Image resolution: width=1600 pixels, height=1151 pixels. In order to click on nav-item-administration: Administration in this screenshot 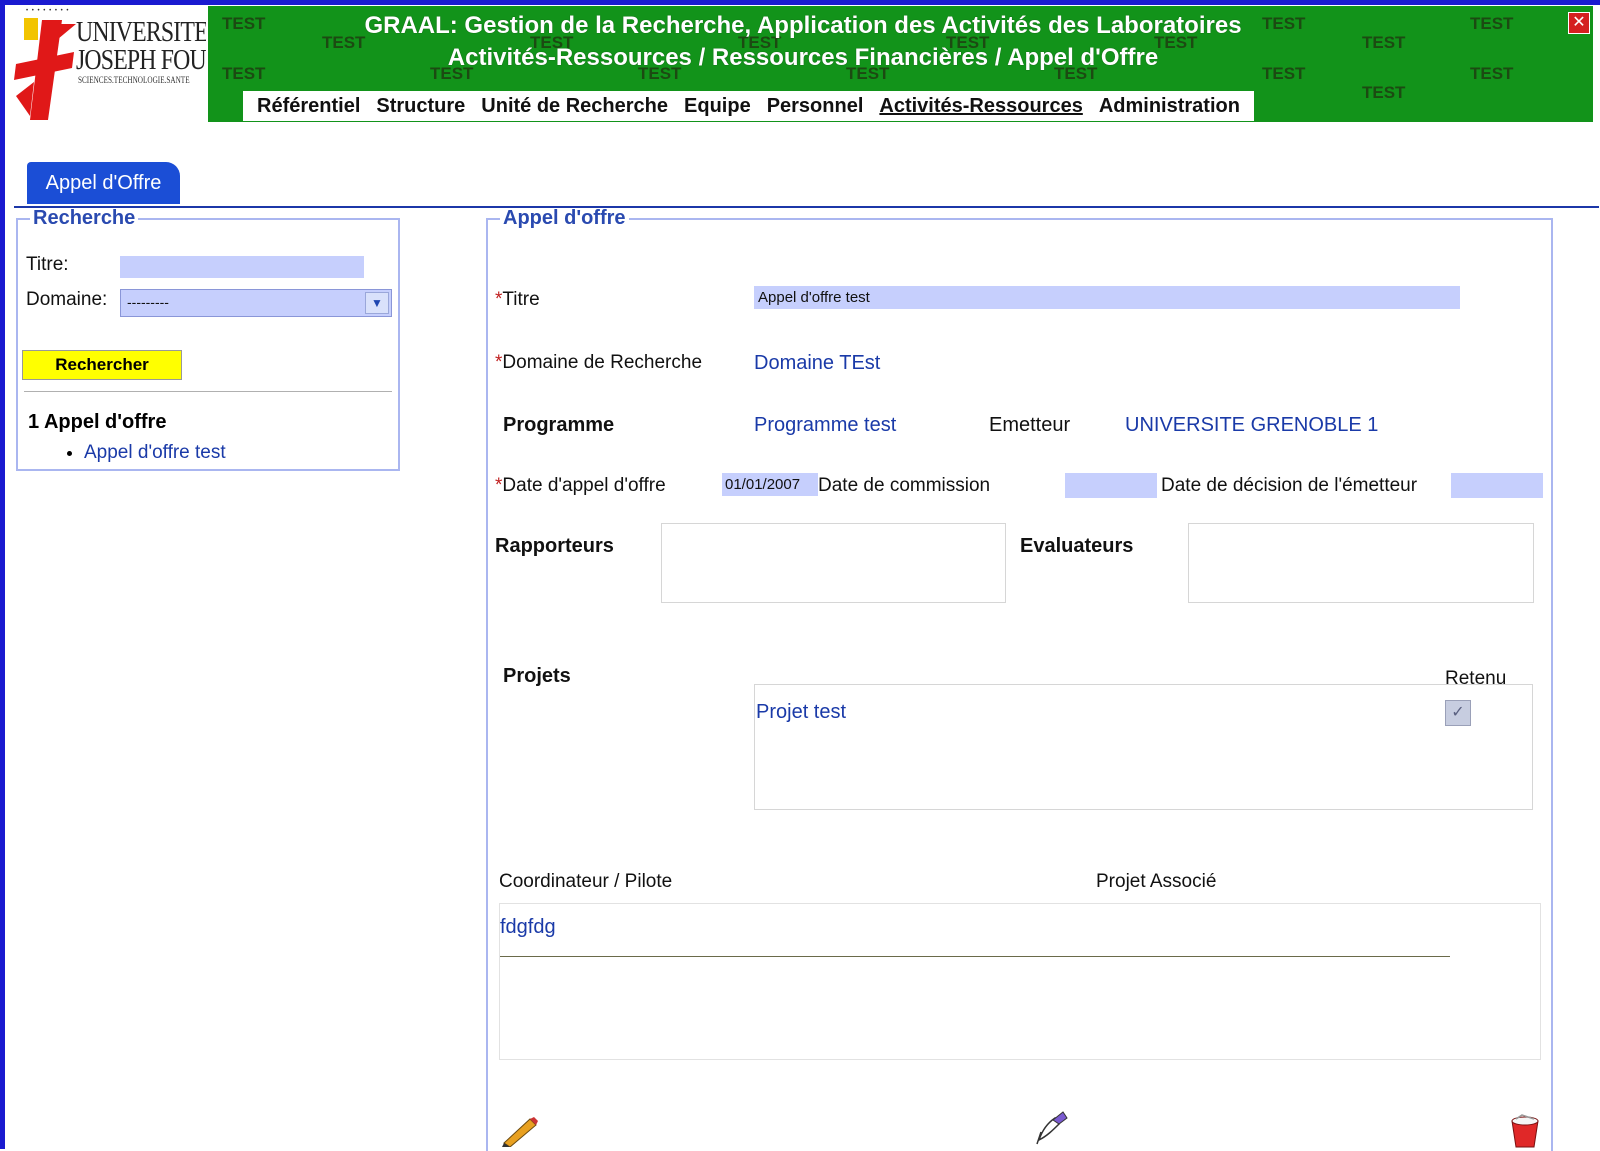, I will do `click(1169, 106)`.